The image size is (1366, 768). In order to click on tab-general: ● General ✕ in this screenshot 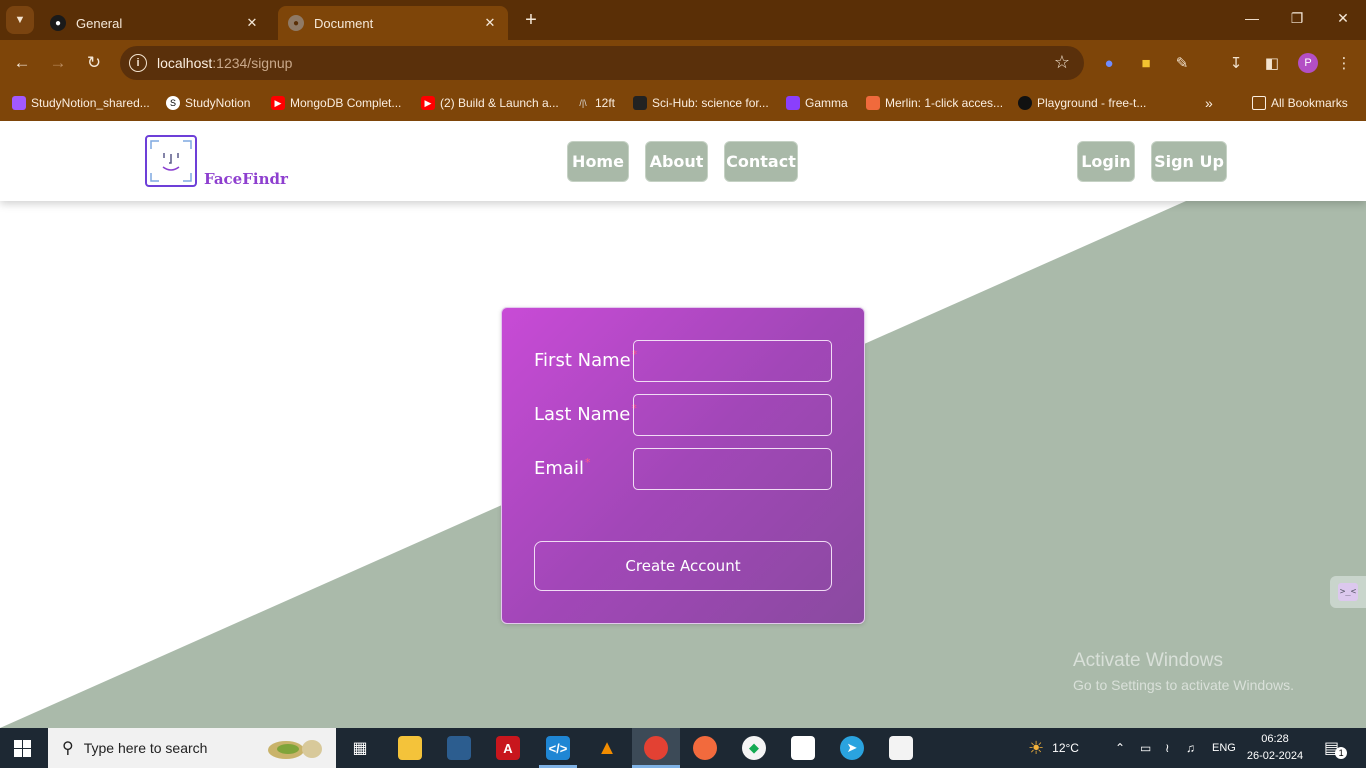, I will do `click(155, 23)`.